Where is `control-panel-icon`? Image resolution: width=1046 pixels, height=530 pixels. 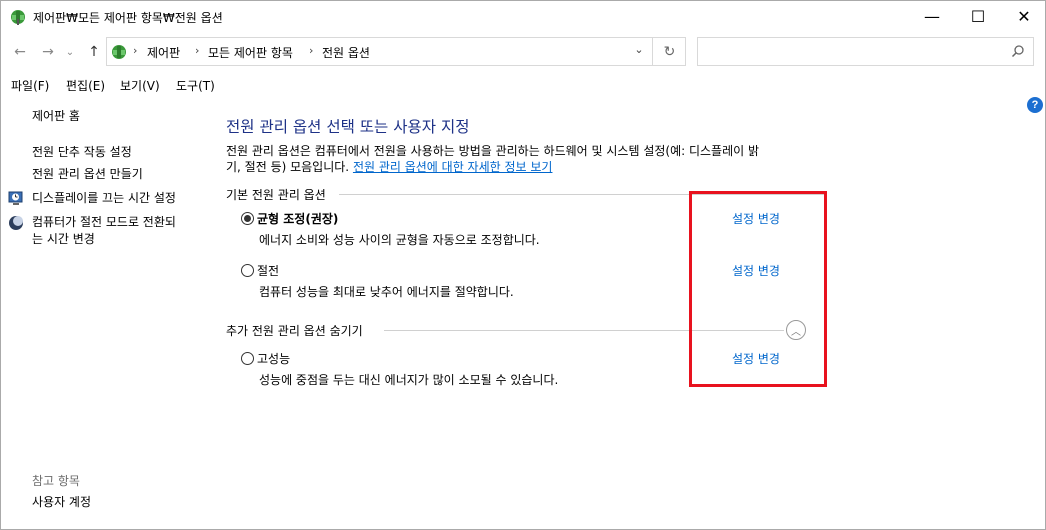 control-panel-icon is located at coordinates (119, 52).